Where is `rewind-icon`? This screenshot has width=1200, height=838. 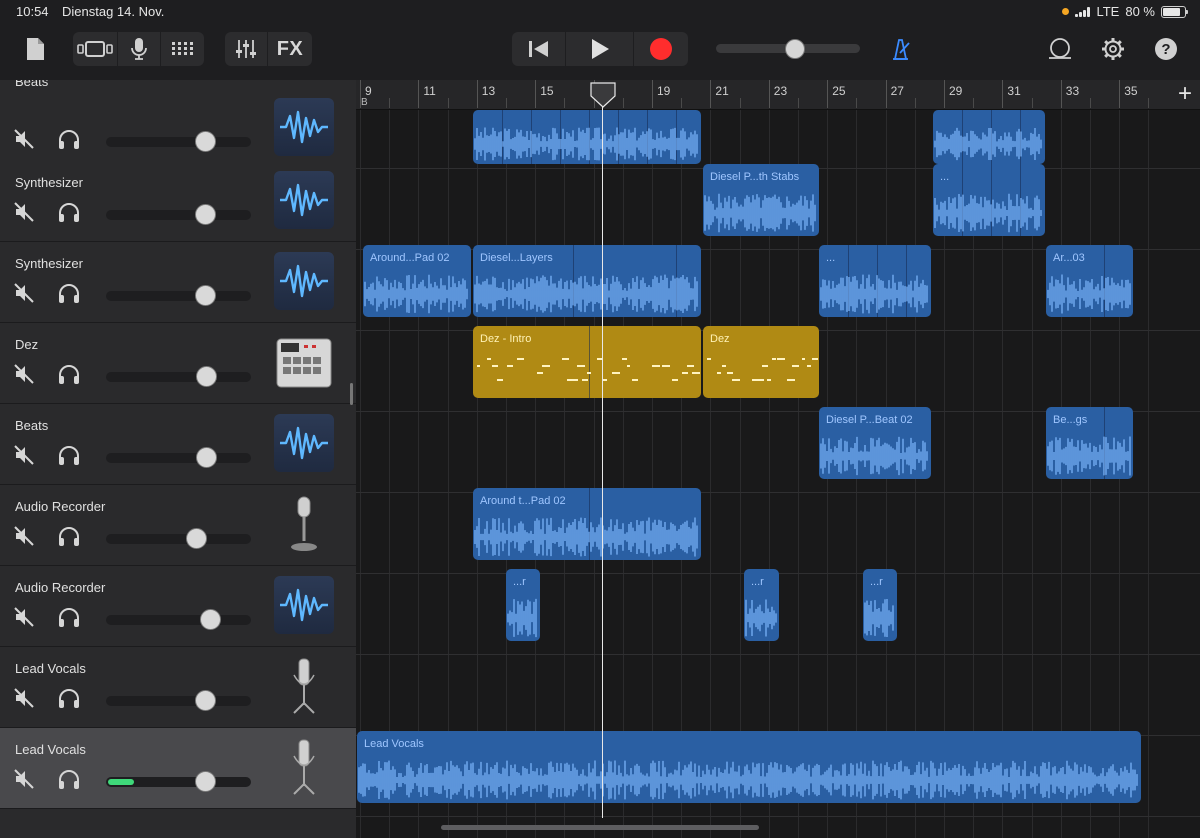
rewind-icon is located at coordinates (538, 49).